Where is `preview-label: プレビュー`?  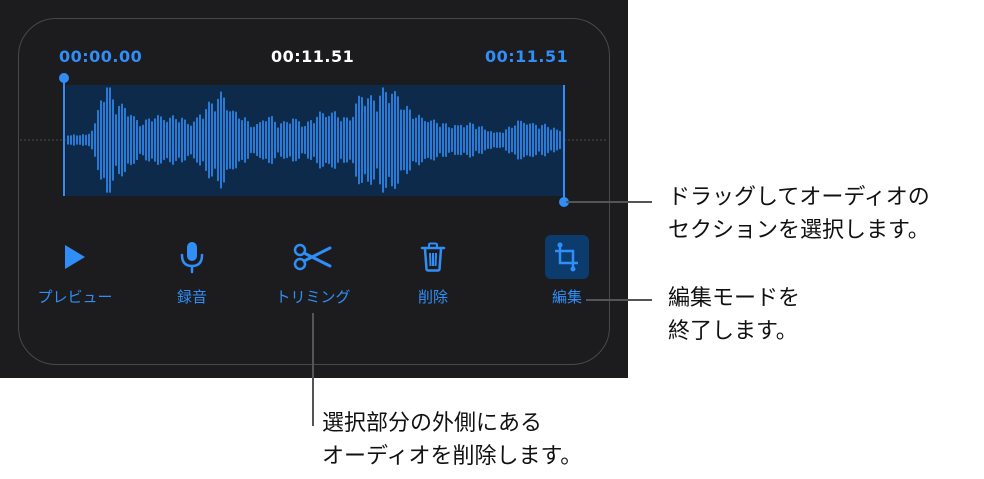
preview-label: プレビュー is located at coordinates (75, 297).